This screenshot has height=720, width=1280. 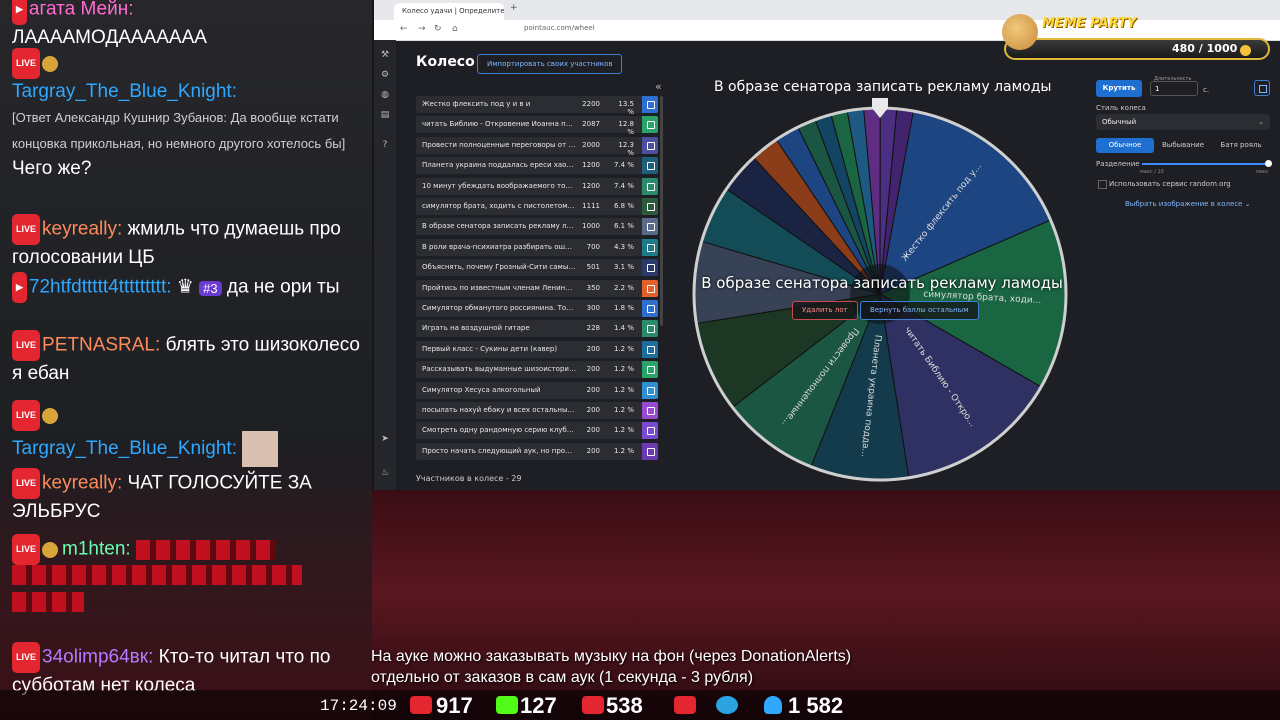 What do you see at coordinates (1089, 23) in the screenshot?
I see `meme-party-title: MEME PARTY` at bounding box center [1089, 23].